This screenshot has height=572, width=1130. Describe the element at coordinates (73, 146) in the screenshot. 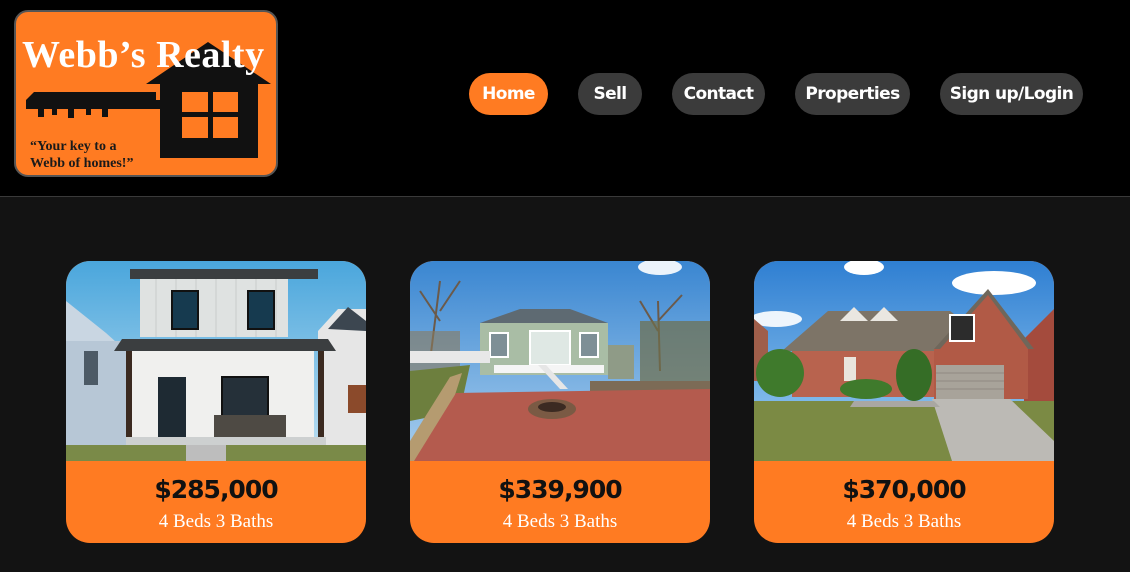

I see `logo-tagline-line1: “Your key to a` at that location.